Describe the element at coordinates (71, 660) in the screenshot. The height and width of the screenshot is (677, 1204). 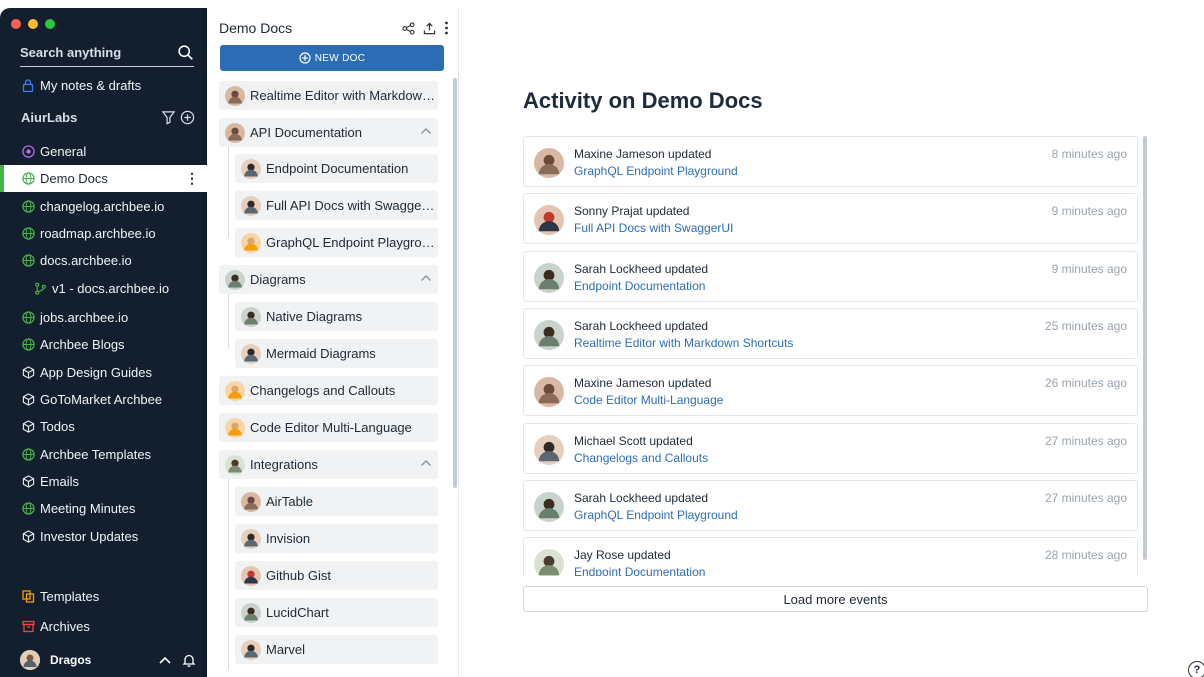
I see `user-name: Dragos` at that location.